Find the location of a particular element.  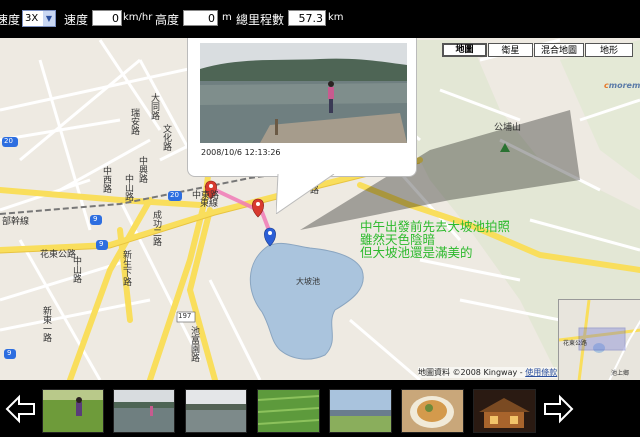

terms-link: 使用條款 is located at coordinates (541, 372).